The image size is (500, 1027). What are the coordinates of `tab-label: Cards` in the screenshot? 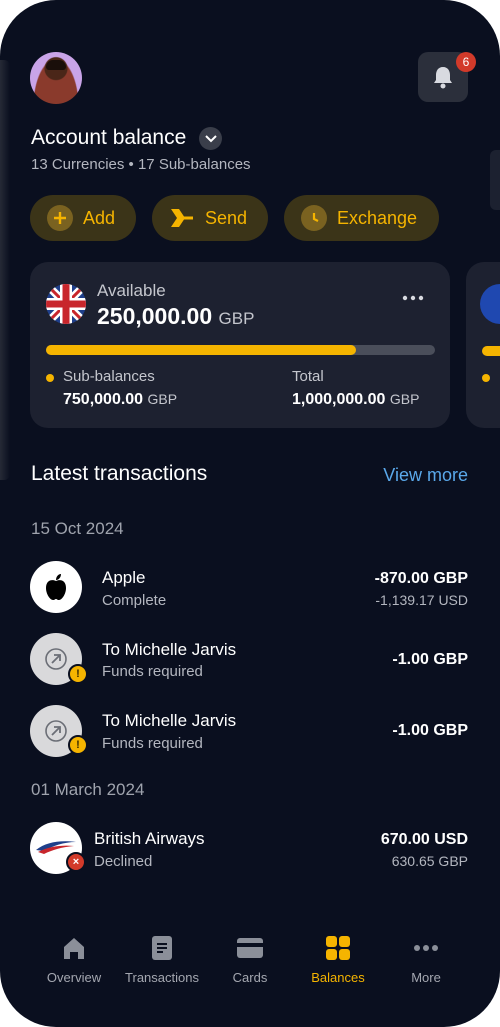 It's located at (250, 977).